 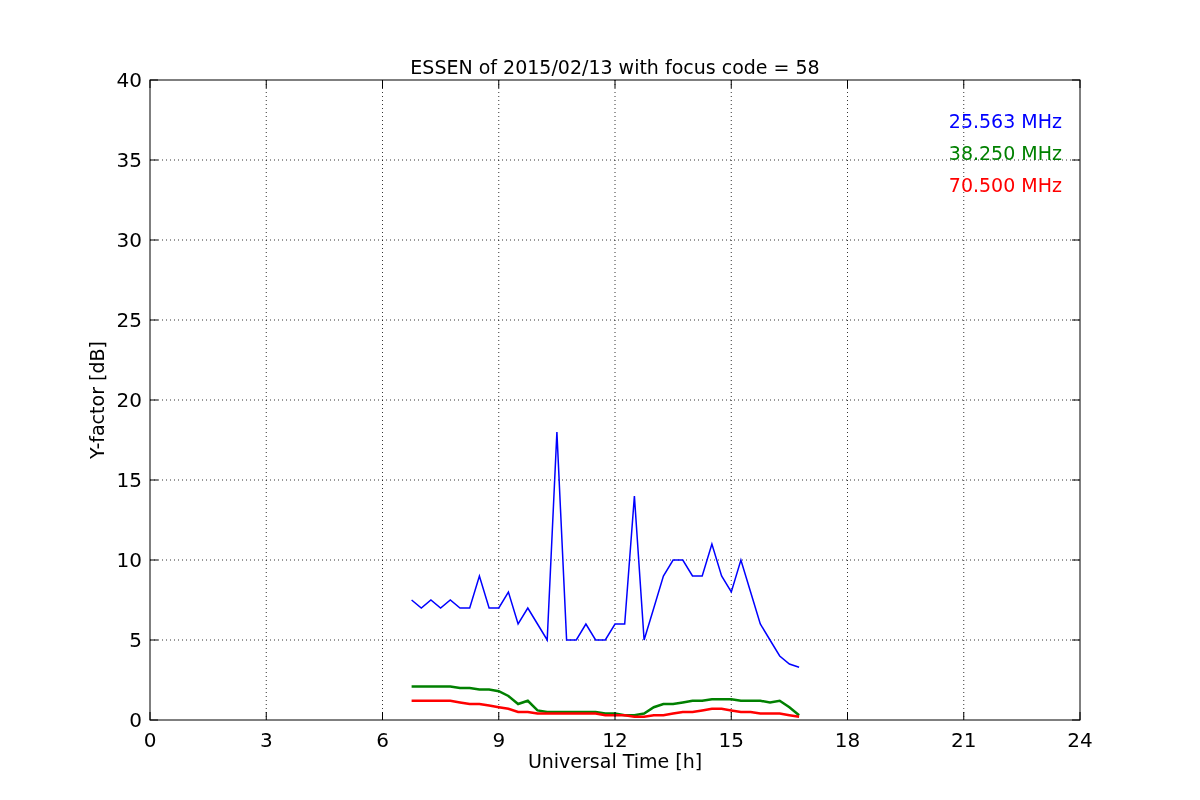 What do you see at coordinates (1005, 121) in the screenshot?
I see `legend-label: 25.563 MHz` at bounding box center [1005, 121].